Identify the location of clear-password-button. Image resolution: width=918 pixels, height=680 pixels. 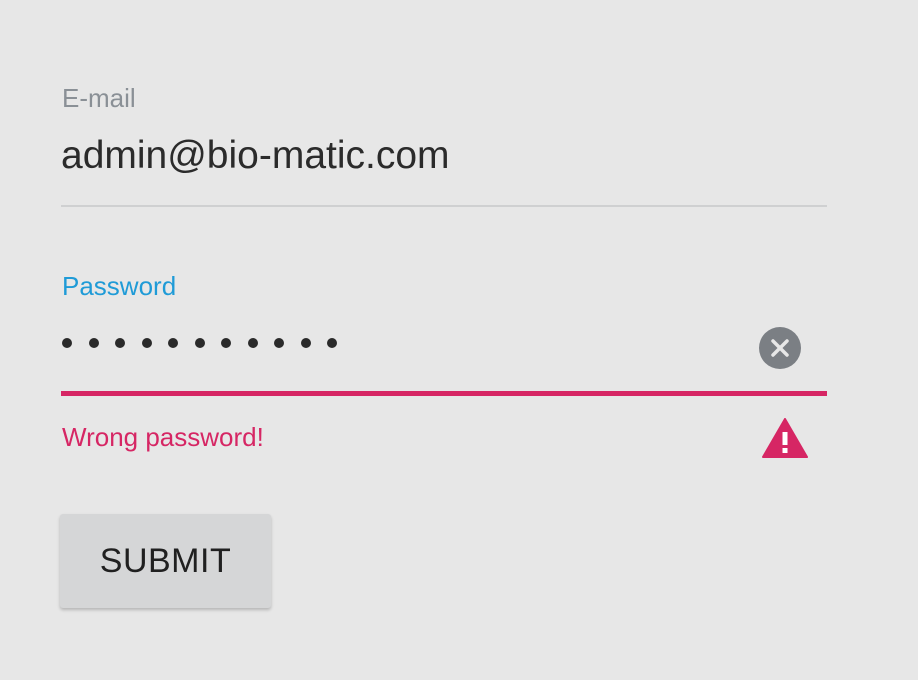
(780, 348).